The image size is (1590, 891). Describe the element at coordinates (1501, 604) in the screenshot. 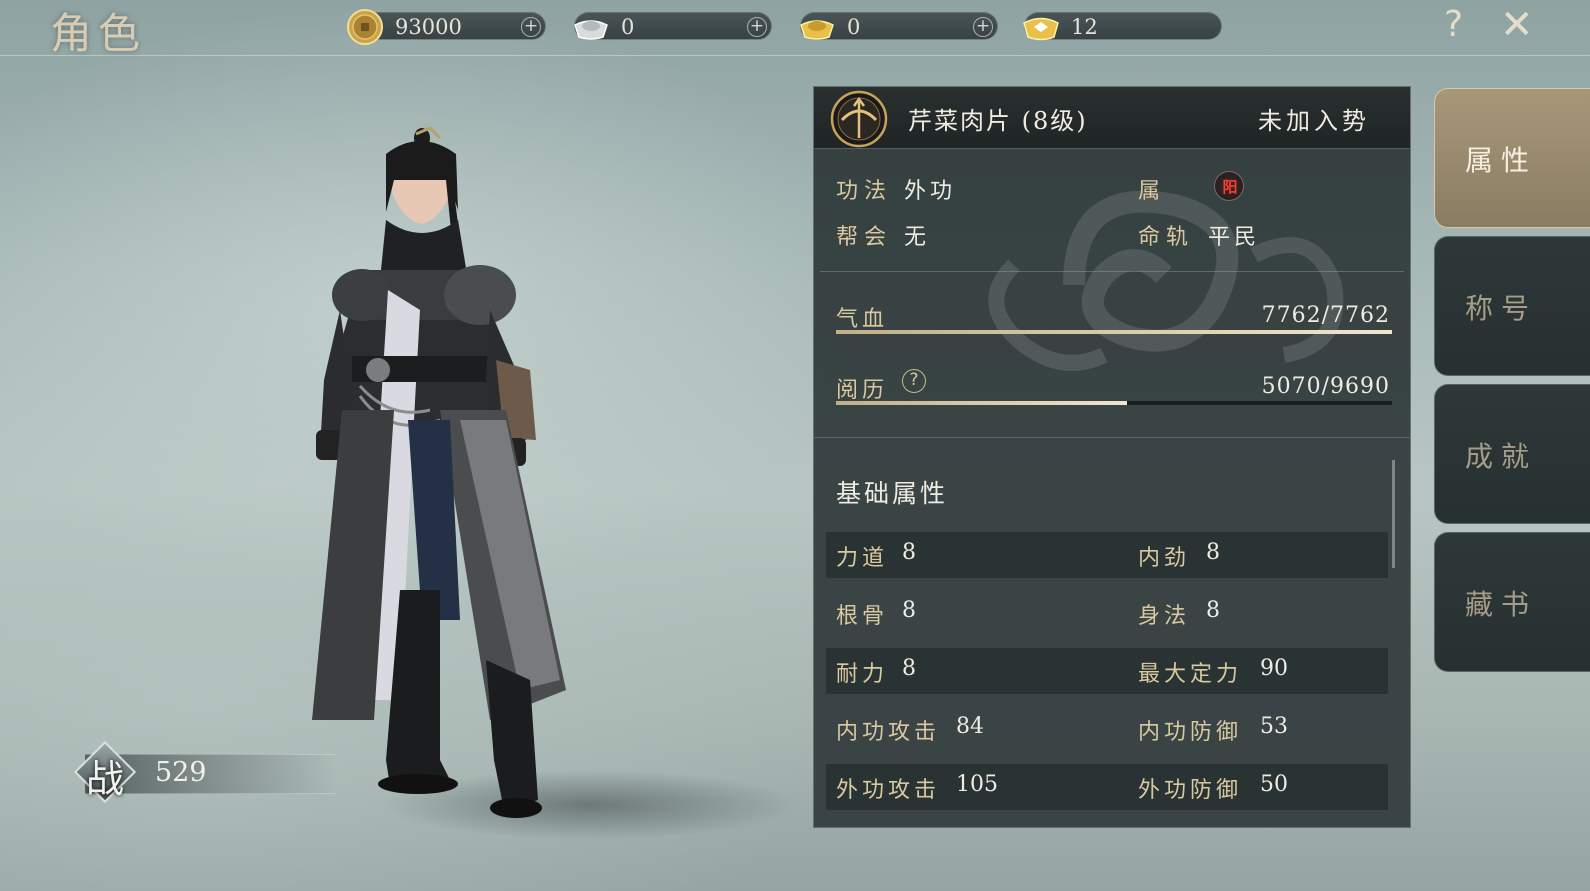

I see `tab-collection-label: 藏书` at that location.